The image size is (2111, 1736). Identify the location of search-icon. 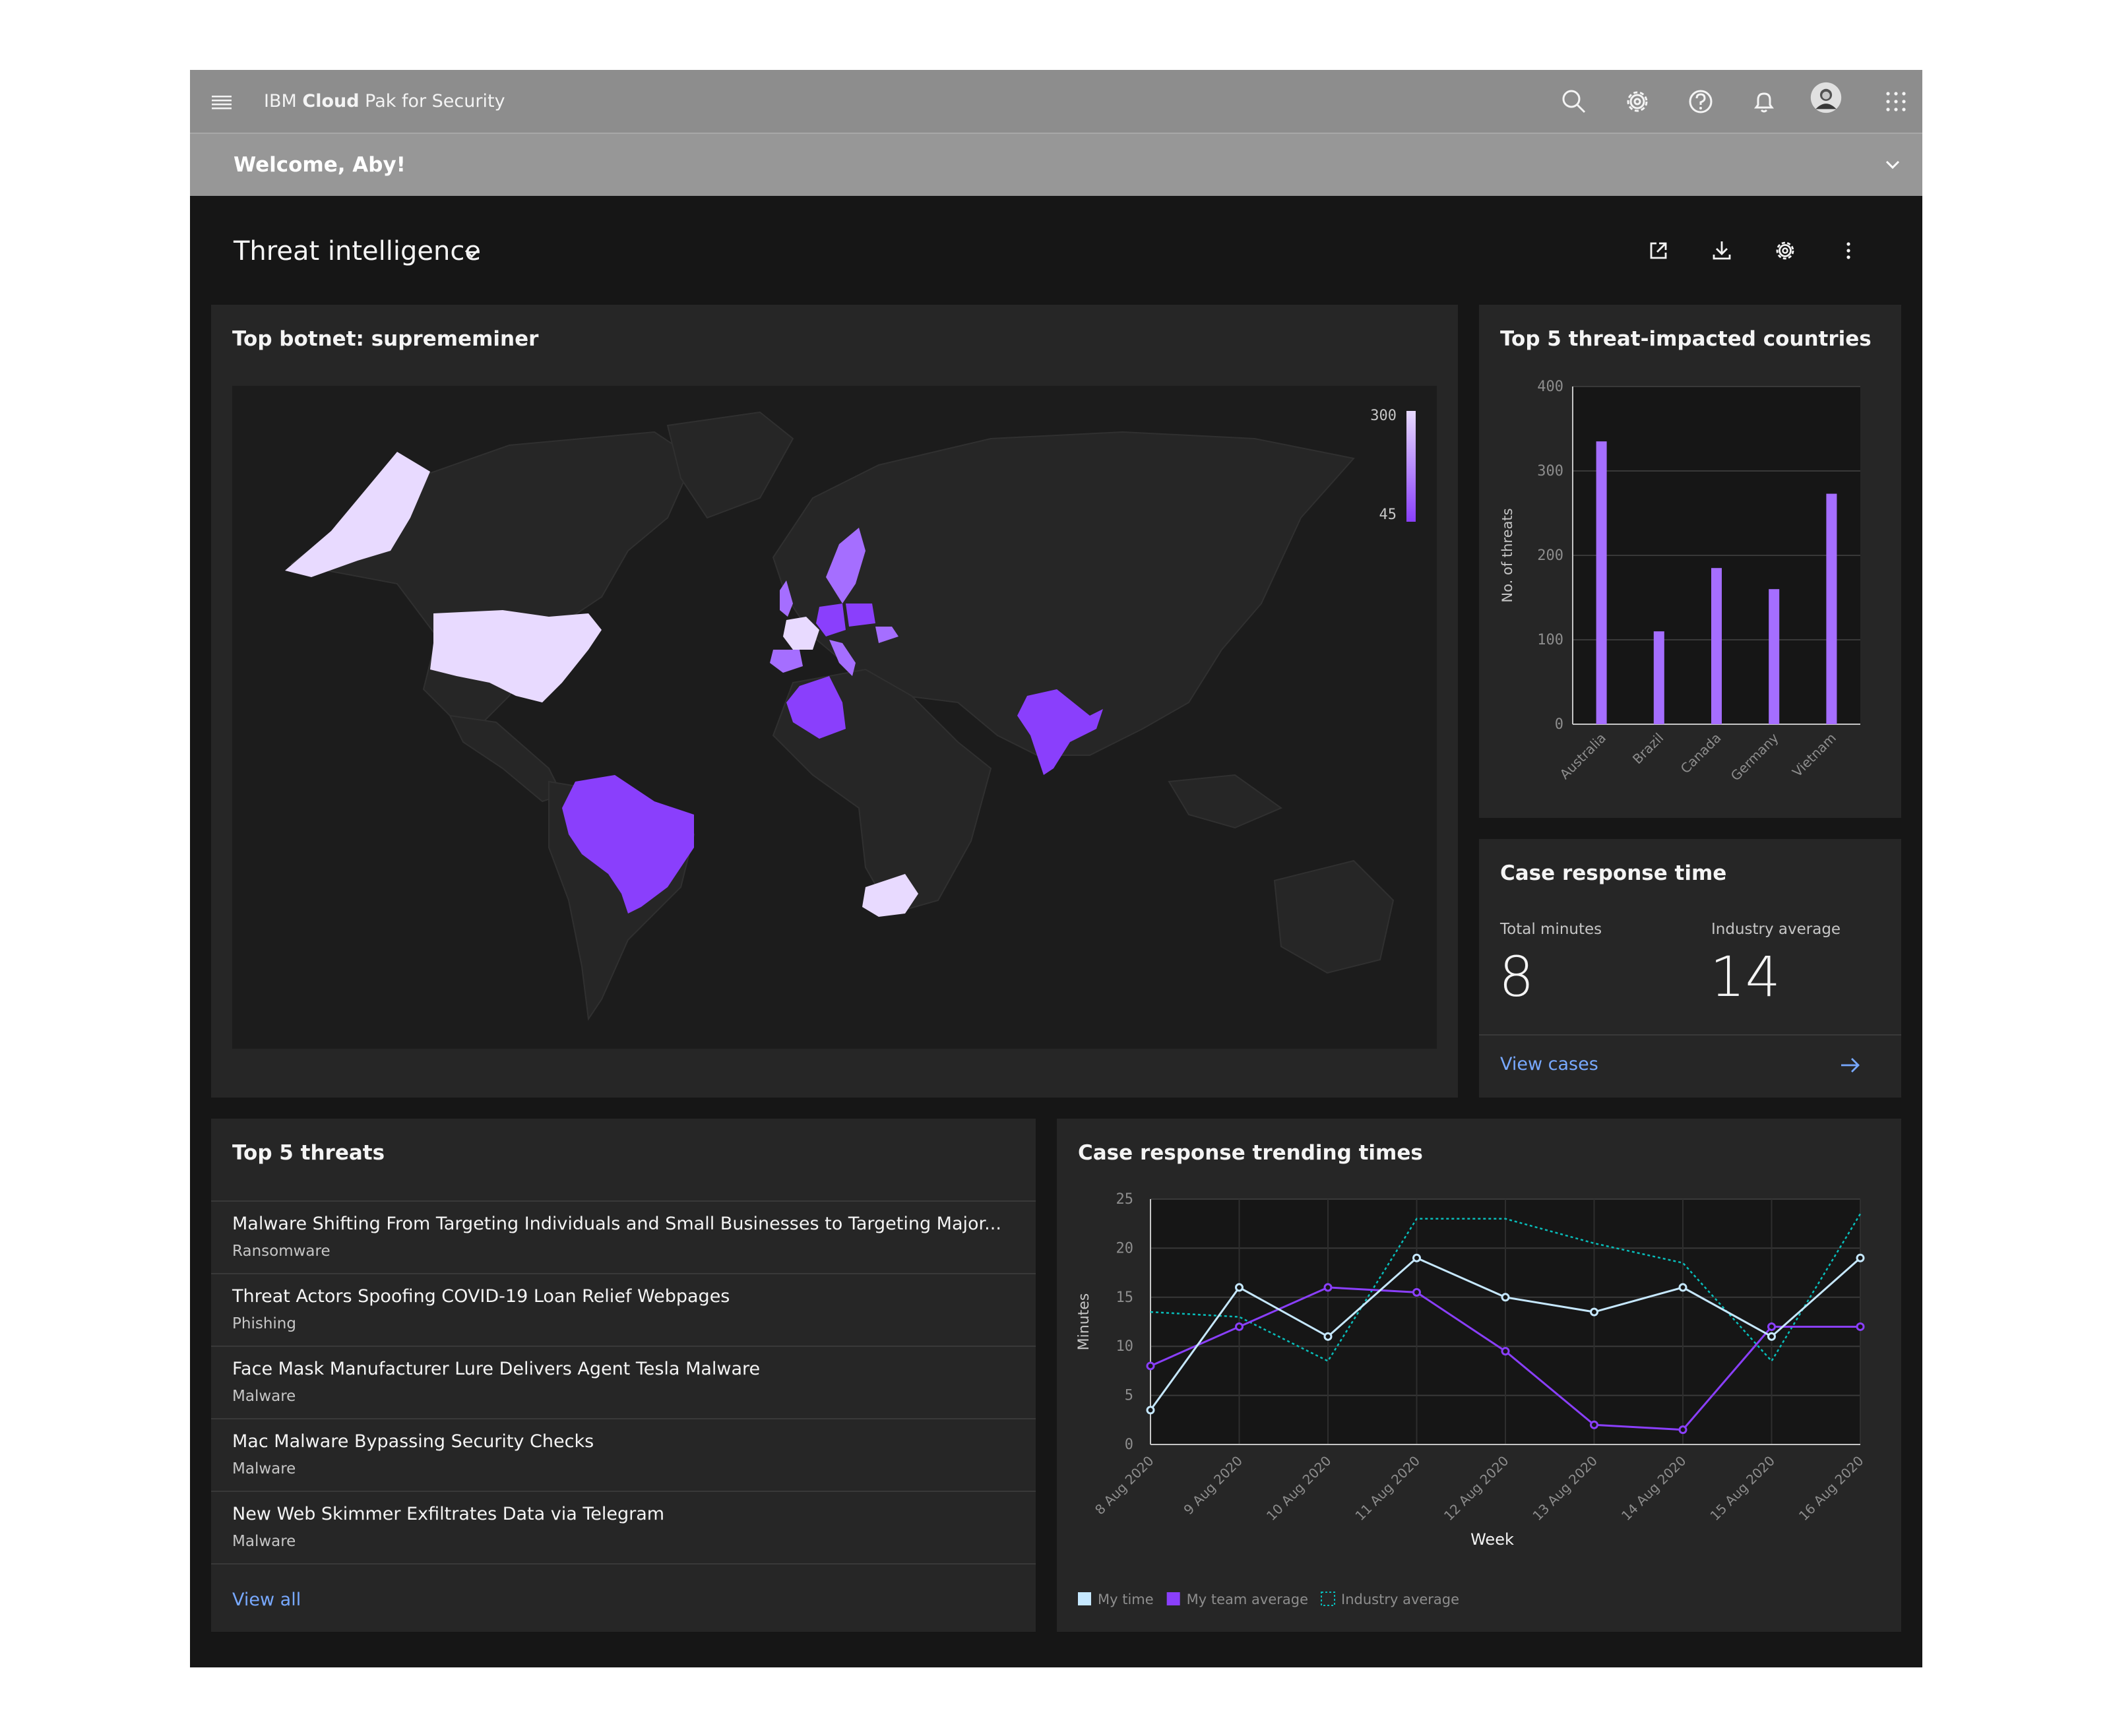
(1574, 101).